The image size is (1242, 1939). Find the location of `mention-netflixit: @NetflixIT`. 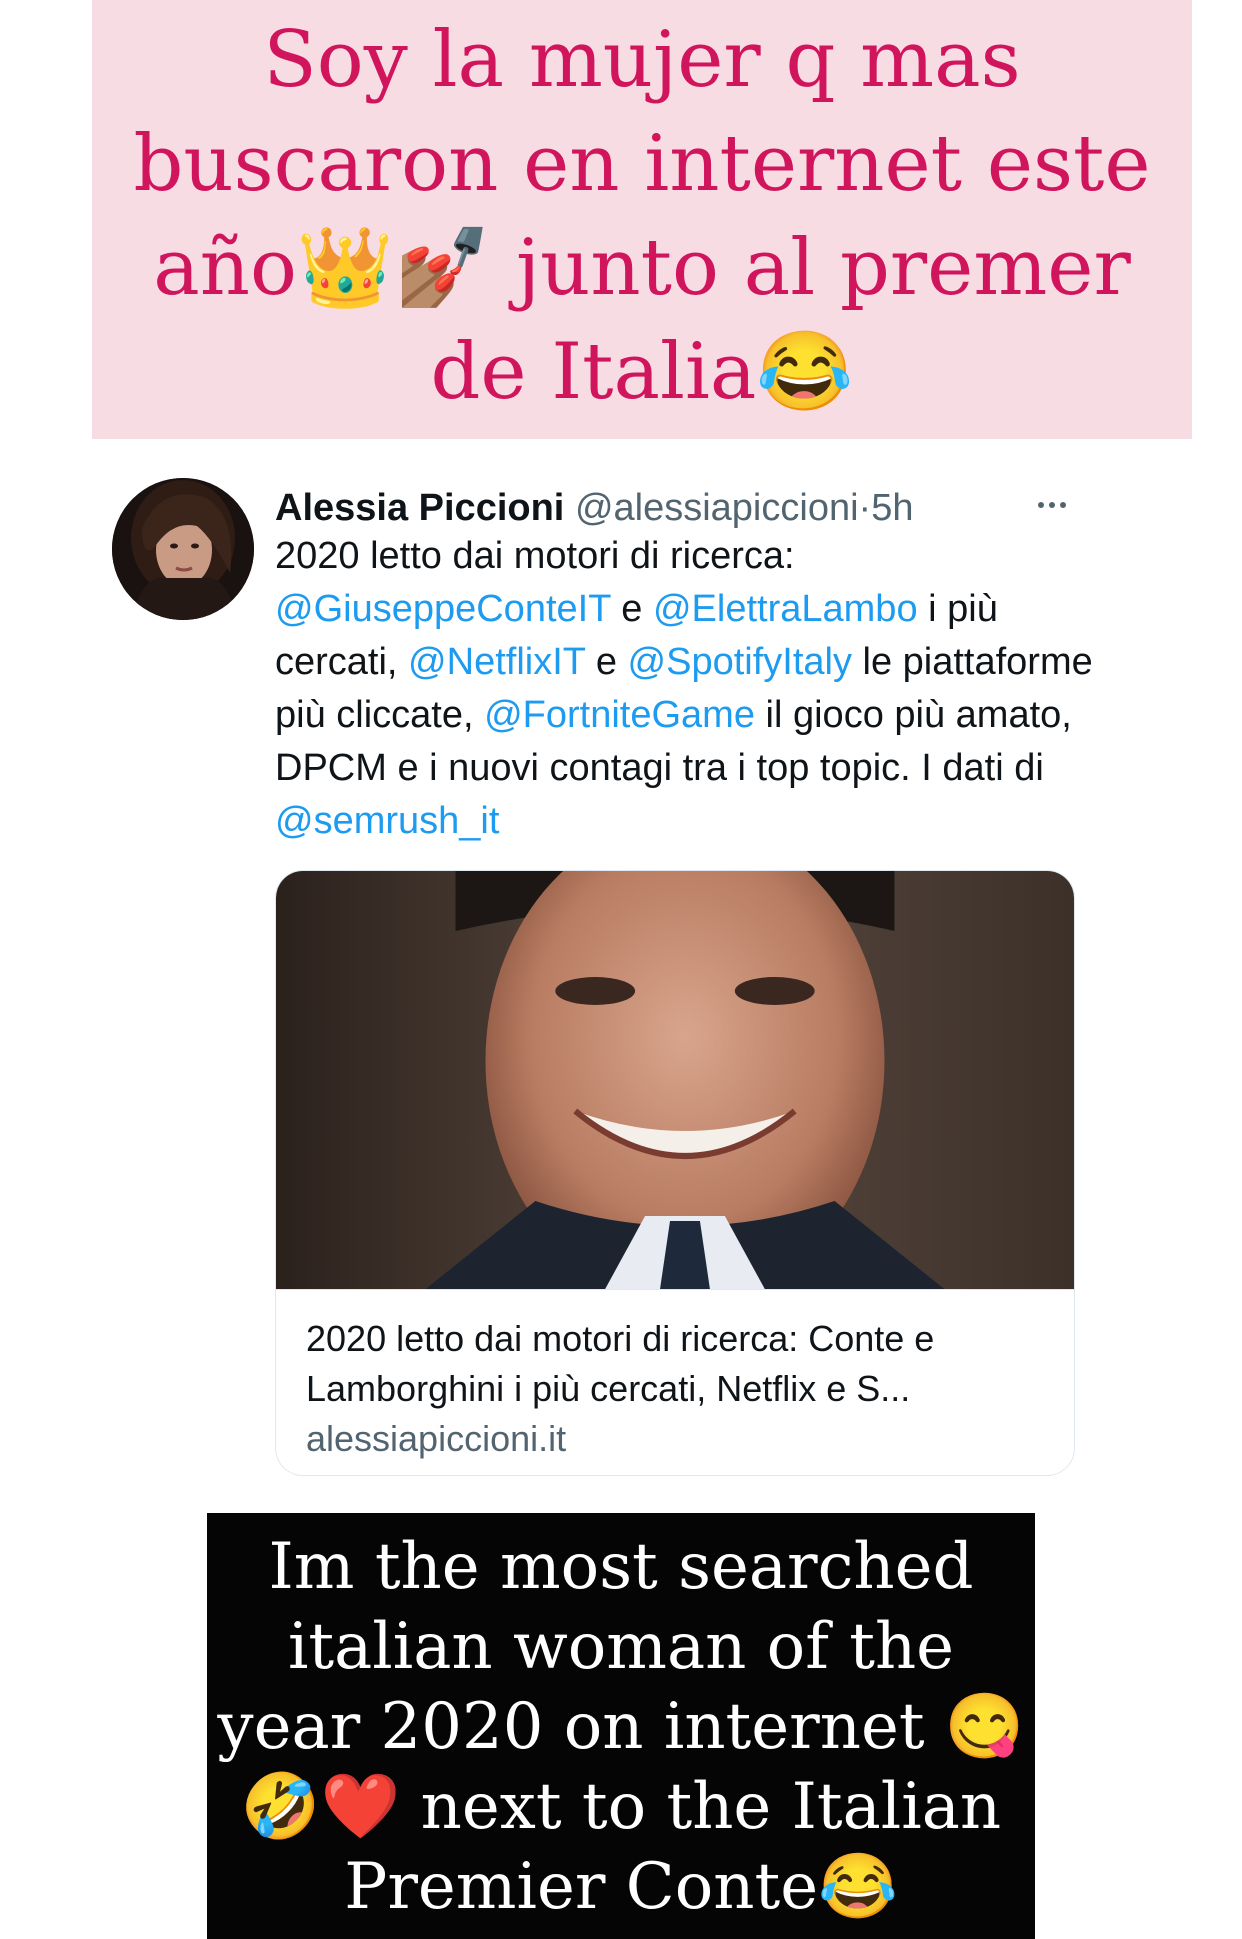

mention-netflixit: @NetflixIT is located at coordinates (496, 662).